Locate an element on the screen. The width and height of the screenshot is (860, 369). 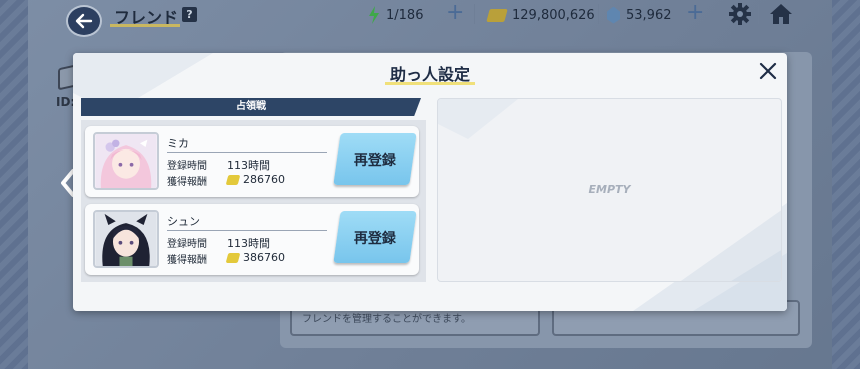
helper-name: シュン is located at coordinates (183, 221).